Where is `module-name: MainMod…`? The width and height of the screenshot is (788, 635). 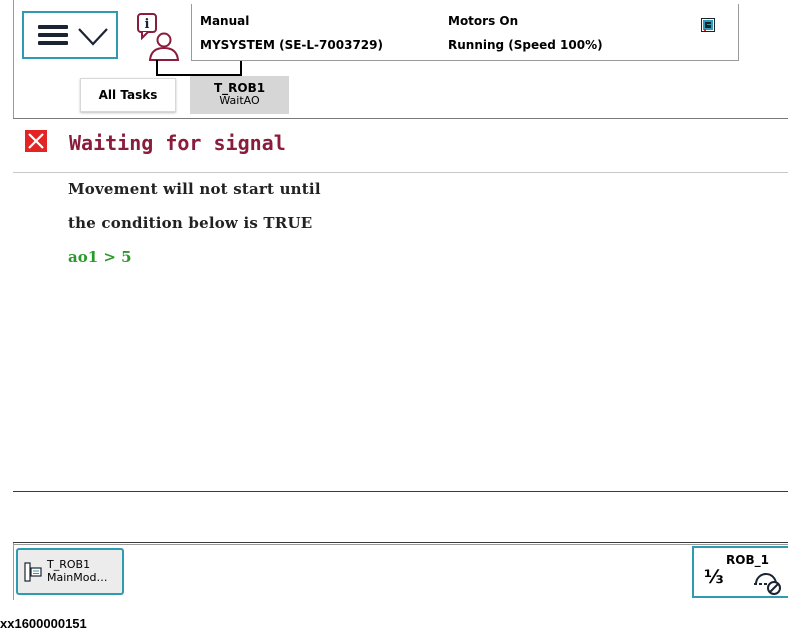 module-name: MainMod… is located at coordinates (77, 577).